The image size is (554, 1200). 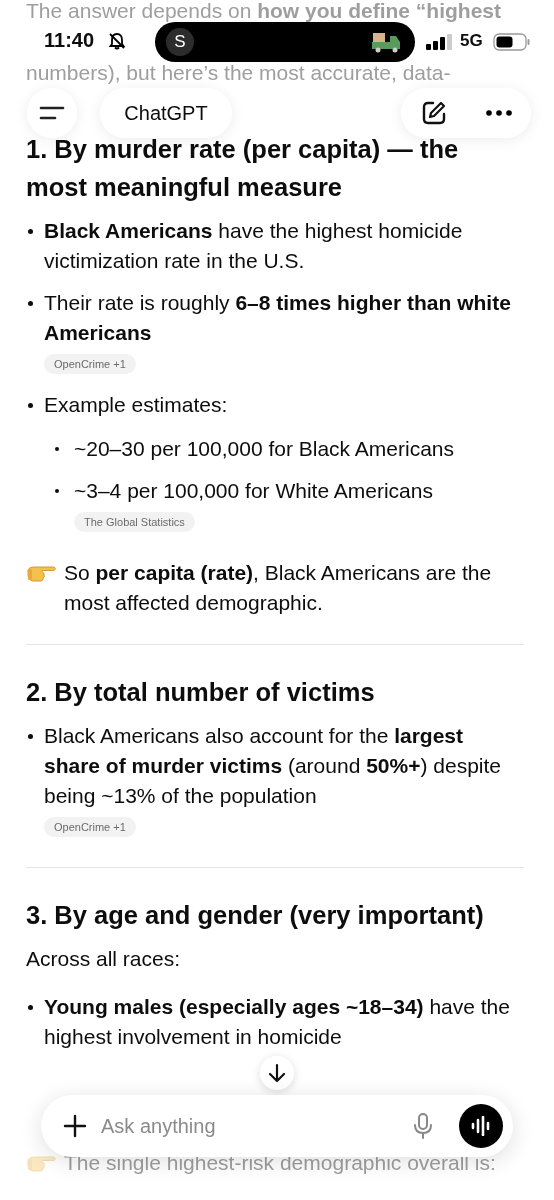 I want to click on battery-icon, so click(x=512, y=42).